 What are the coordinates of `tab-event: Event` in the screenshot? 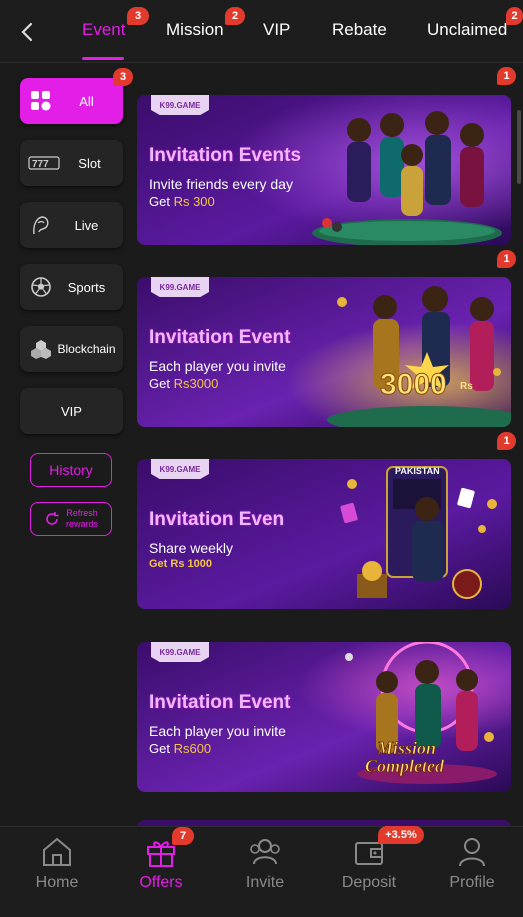 It's located at (103, 30).